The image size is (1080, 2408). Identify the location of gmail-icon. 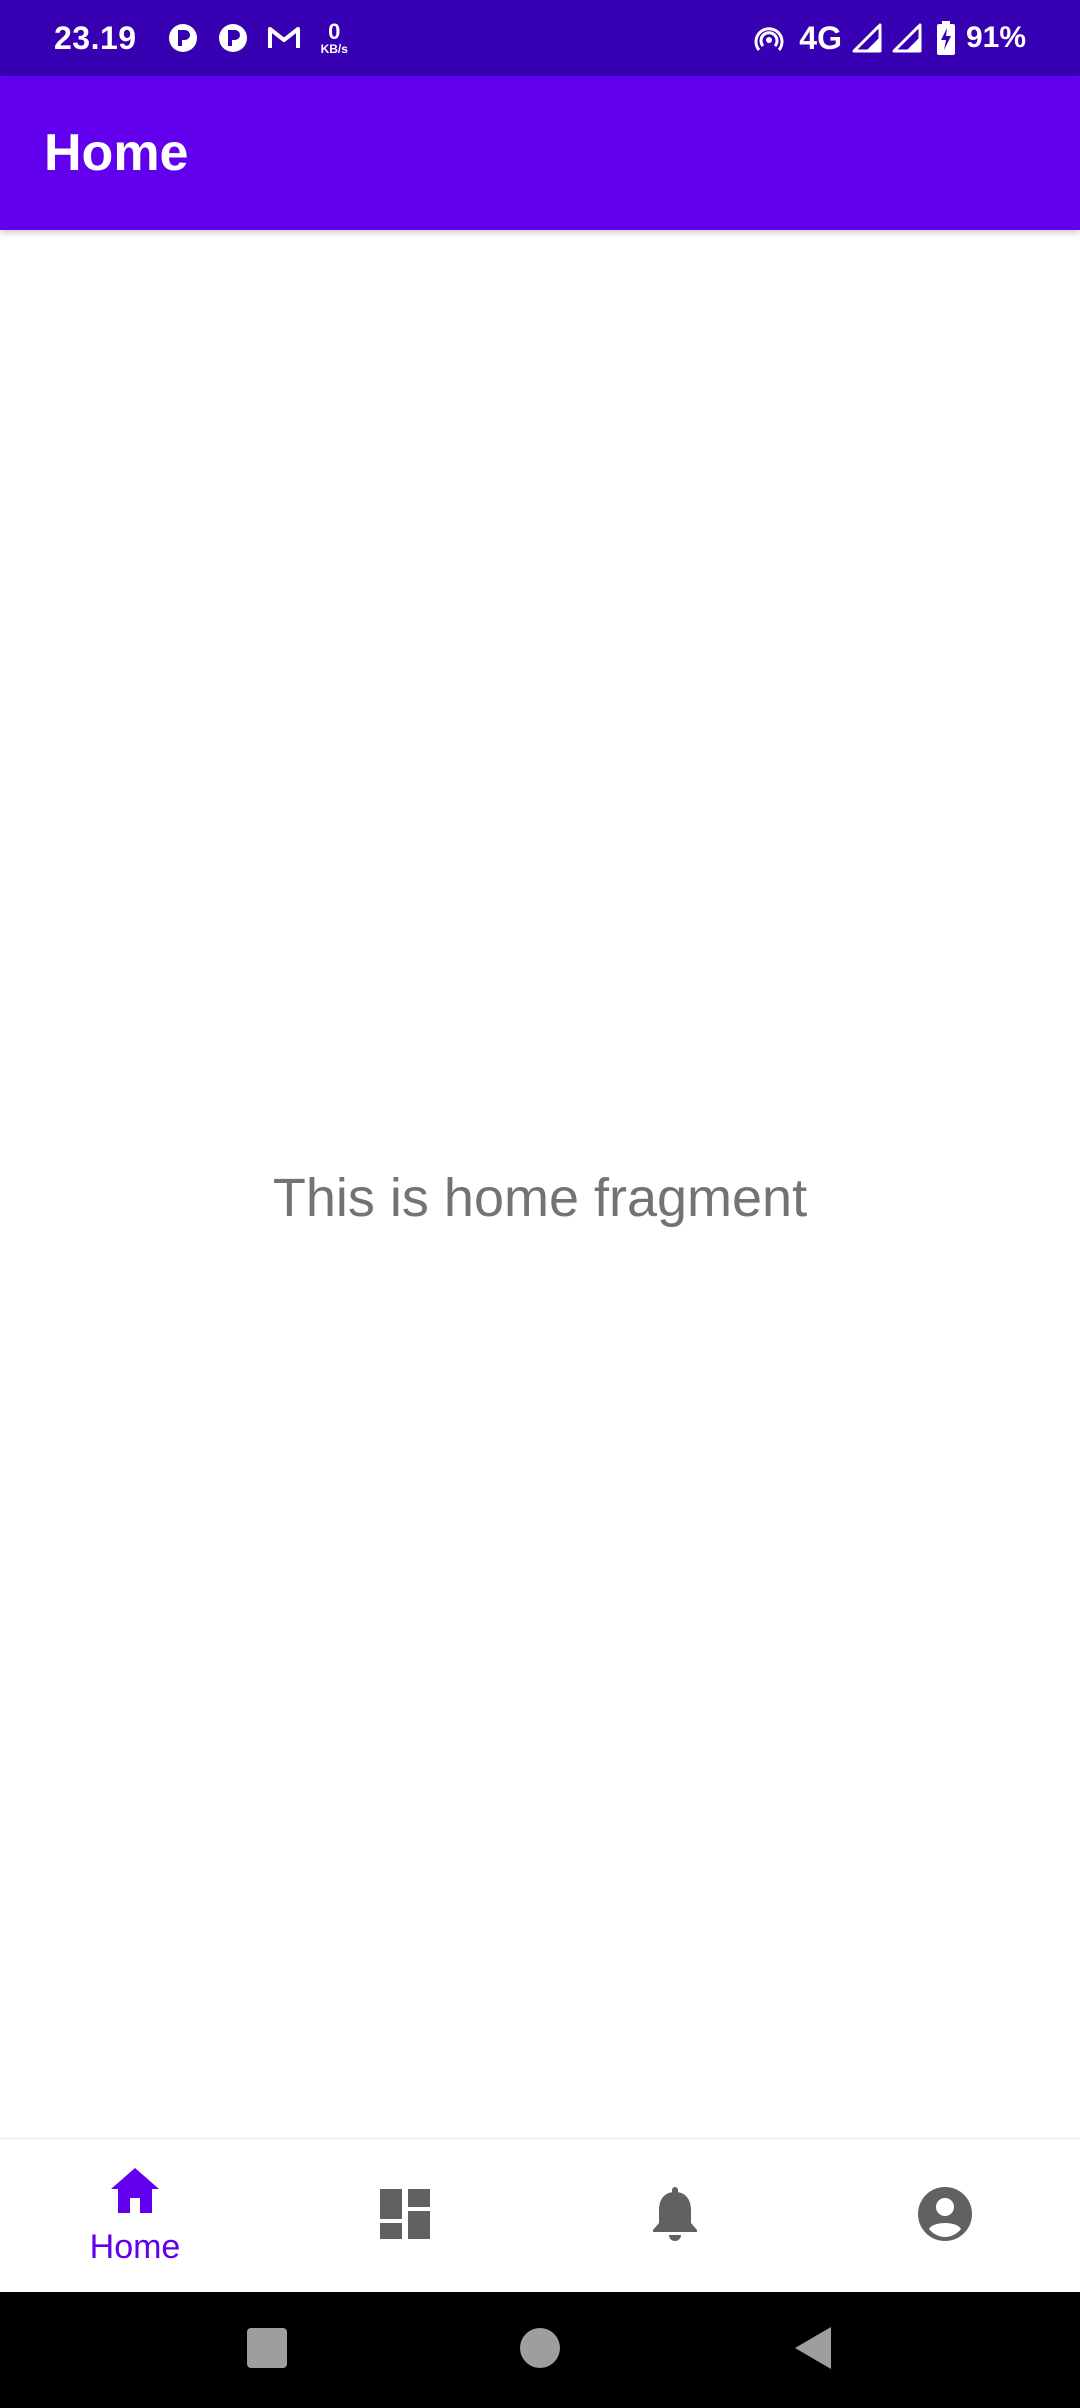
(284, 38).